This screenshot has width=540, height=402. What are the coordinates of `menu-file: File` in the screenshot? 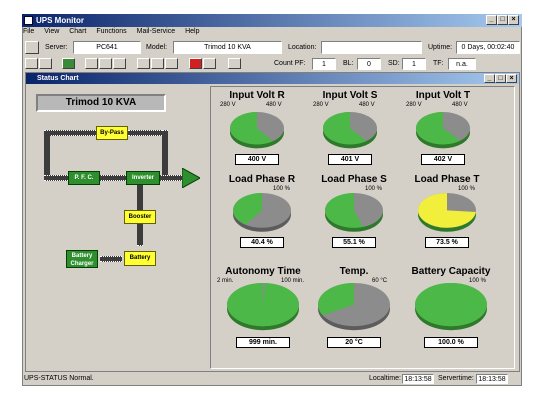 It's located at (28, 31).